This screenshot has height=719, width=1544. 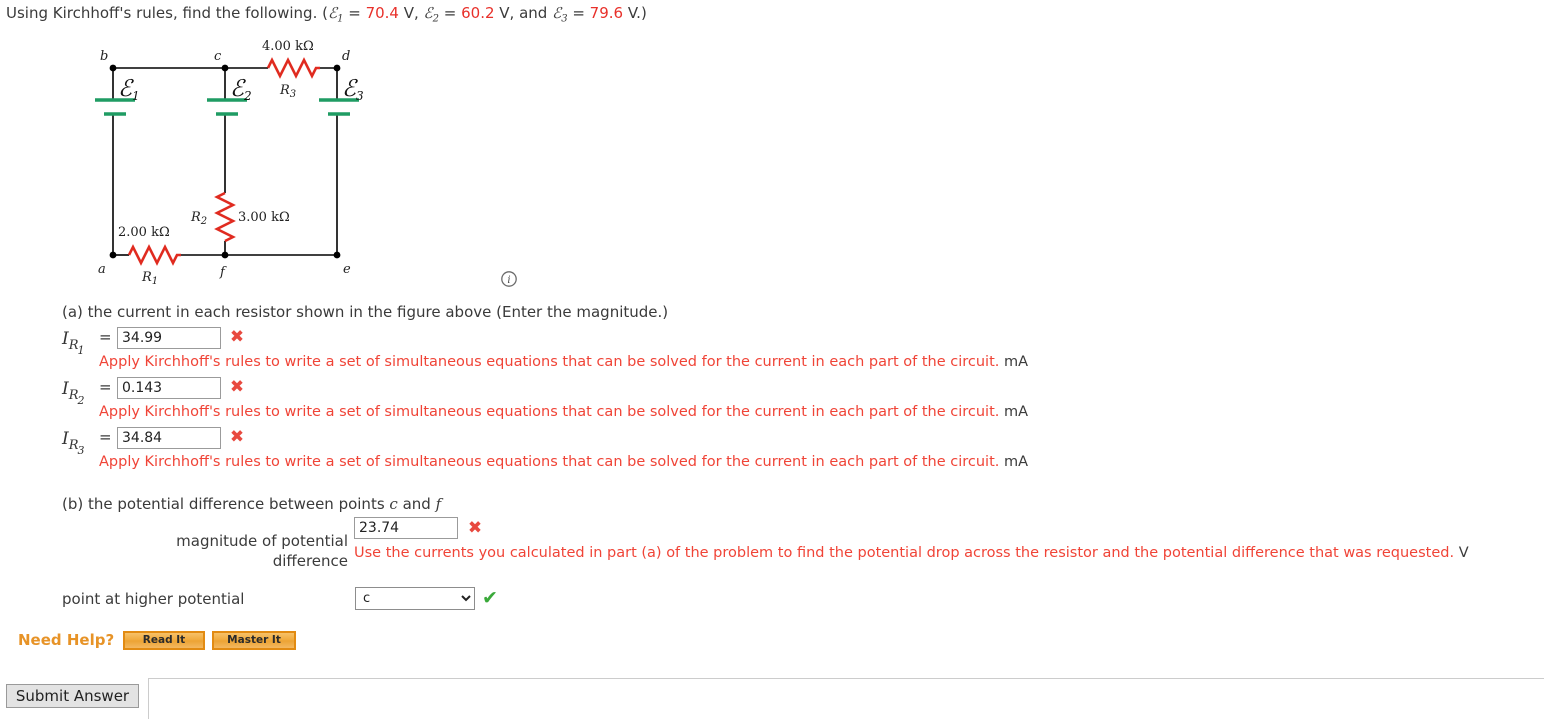 I want to click on node-label-b: b, so click(x=104, y=56).